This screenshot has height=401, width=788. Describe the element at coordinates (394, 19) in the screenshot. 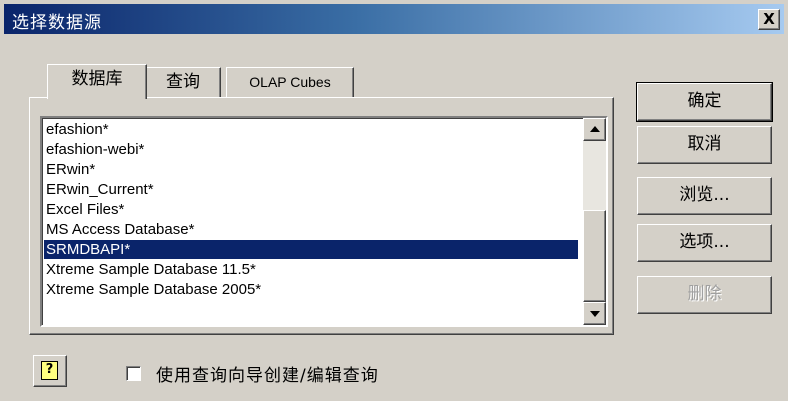

I see `title-bar: 选择数据源 X` at that location.